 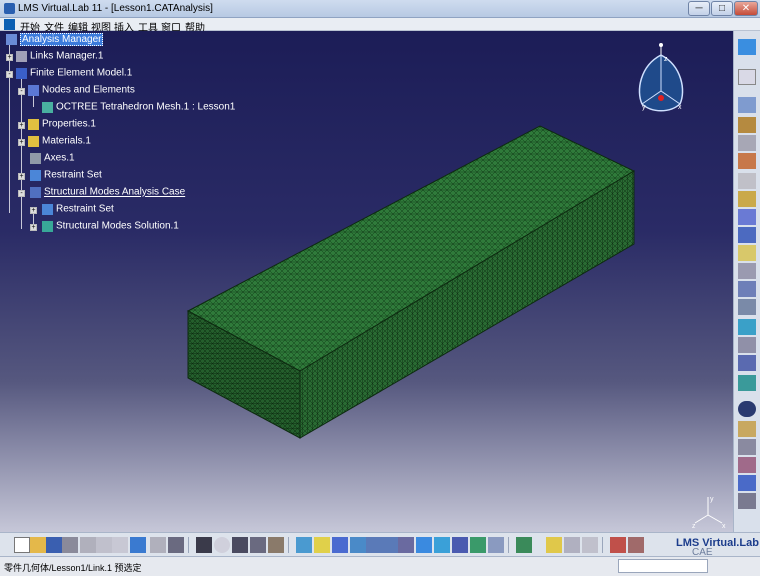 What do you see at coordinates (55, 39) in the screenshot?
I see `tree-node-analysis-manager: Analysis Manager` at bounding box center [55, 39].